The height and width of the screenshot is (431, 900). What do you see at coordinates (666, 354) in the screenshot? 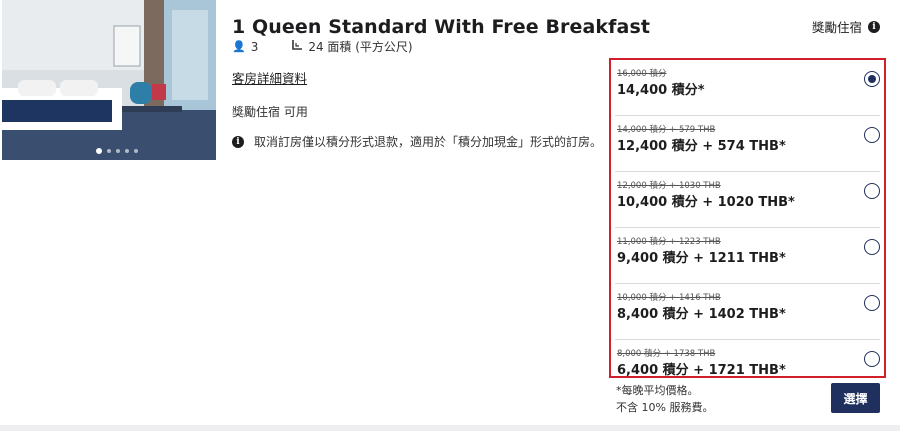
I see `original-price: 8,000 積分 + 1738 THB` at bounding box center [666, 354].